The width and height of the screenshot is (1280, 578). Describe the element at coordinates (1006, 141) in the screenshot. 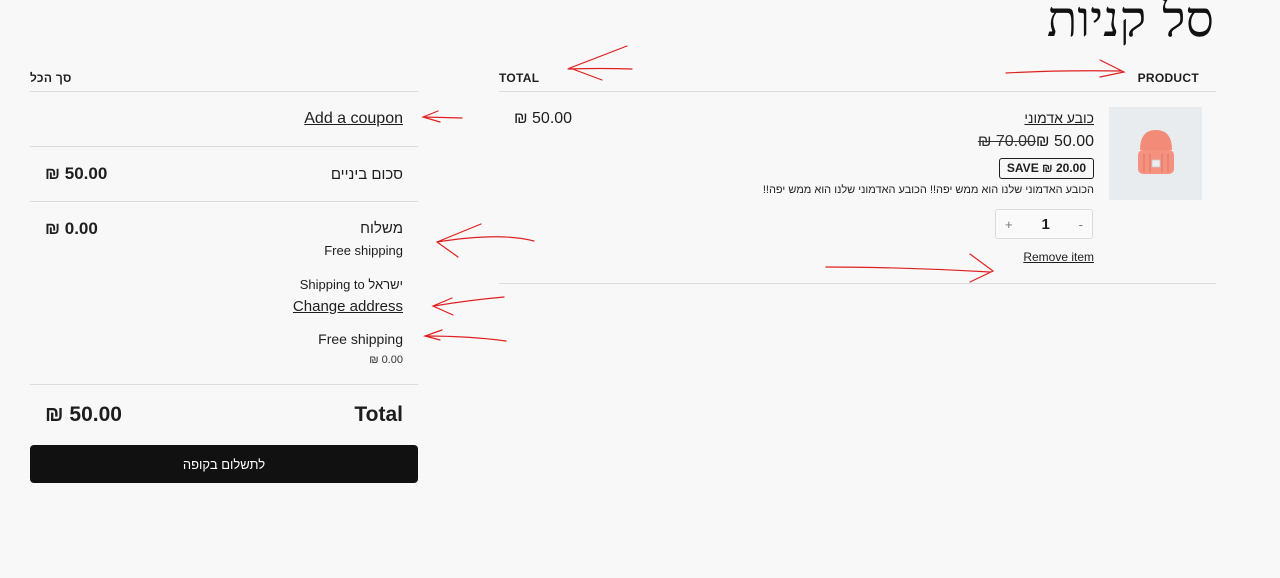

I see `original-price: ₪ 70.00` at that location.